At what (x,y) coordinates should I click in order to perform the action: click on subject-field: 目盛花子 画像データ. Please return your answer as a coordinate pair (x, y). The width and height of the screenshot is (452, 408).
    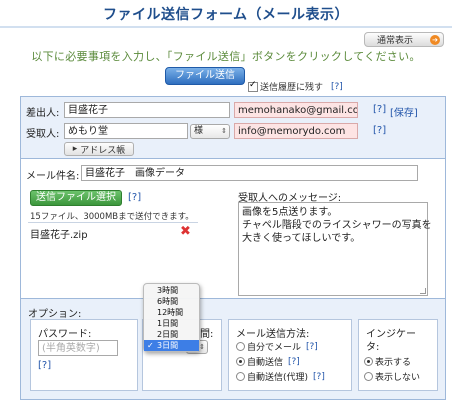
    Looking at the image, I should click on (249, 173).